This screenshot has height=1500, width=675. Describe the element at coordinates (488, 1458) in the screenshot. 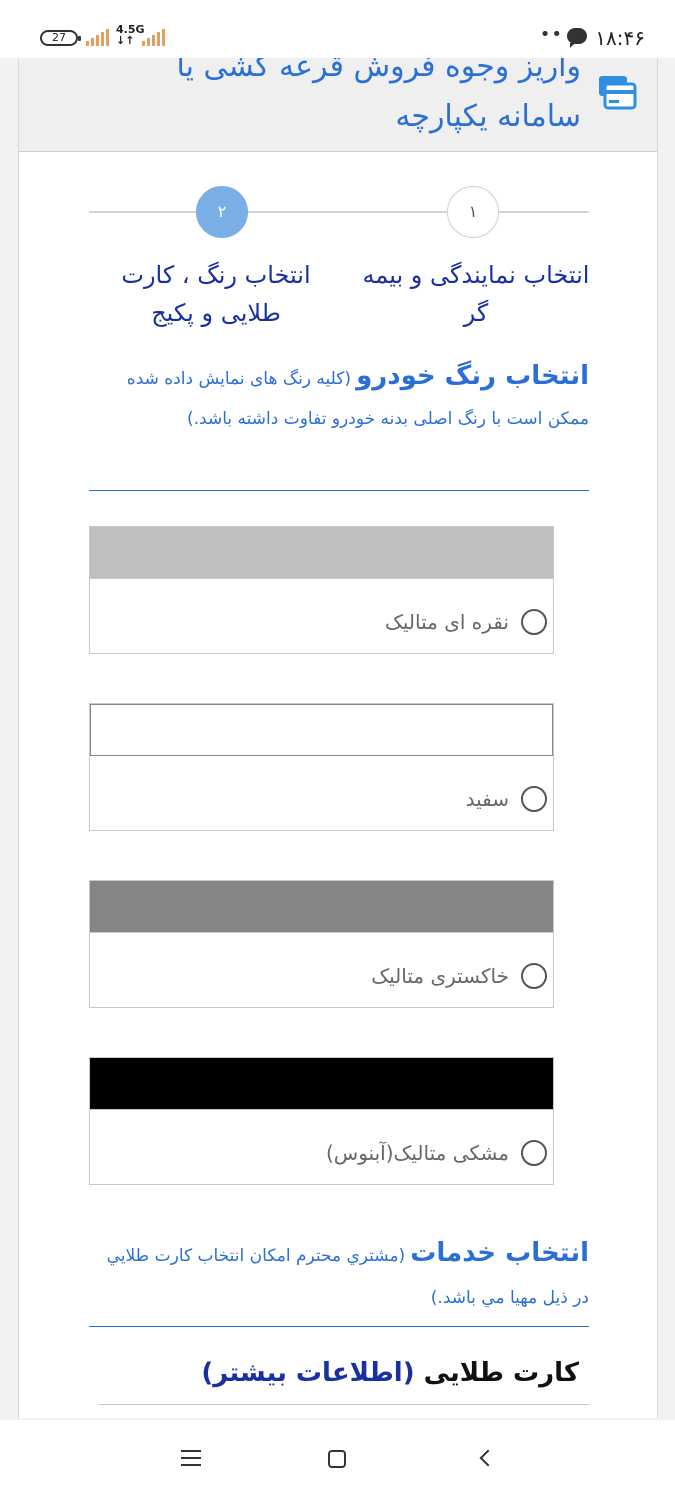

I see `back-icon` at that location.